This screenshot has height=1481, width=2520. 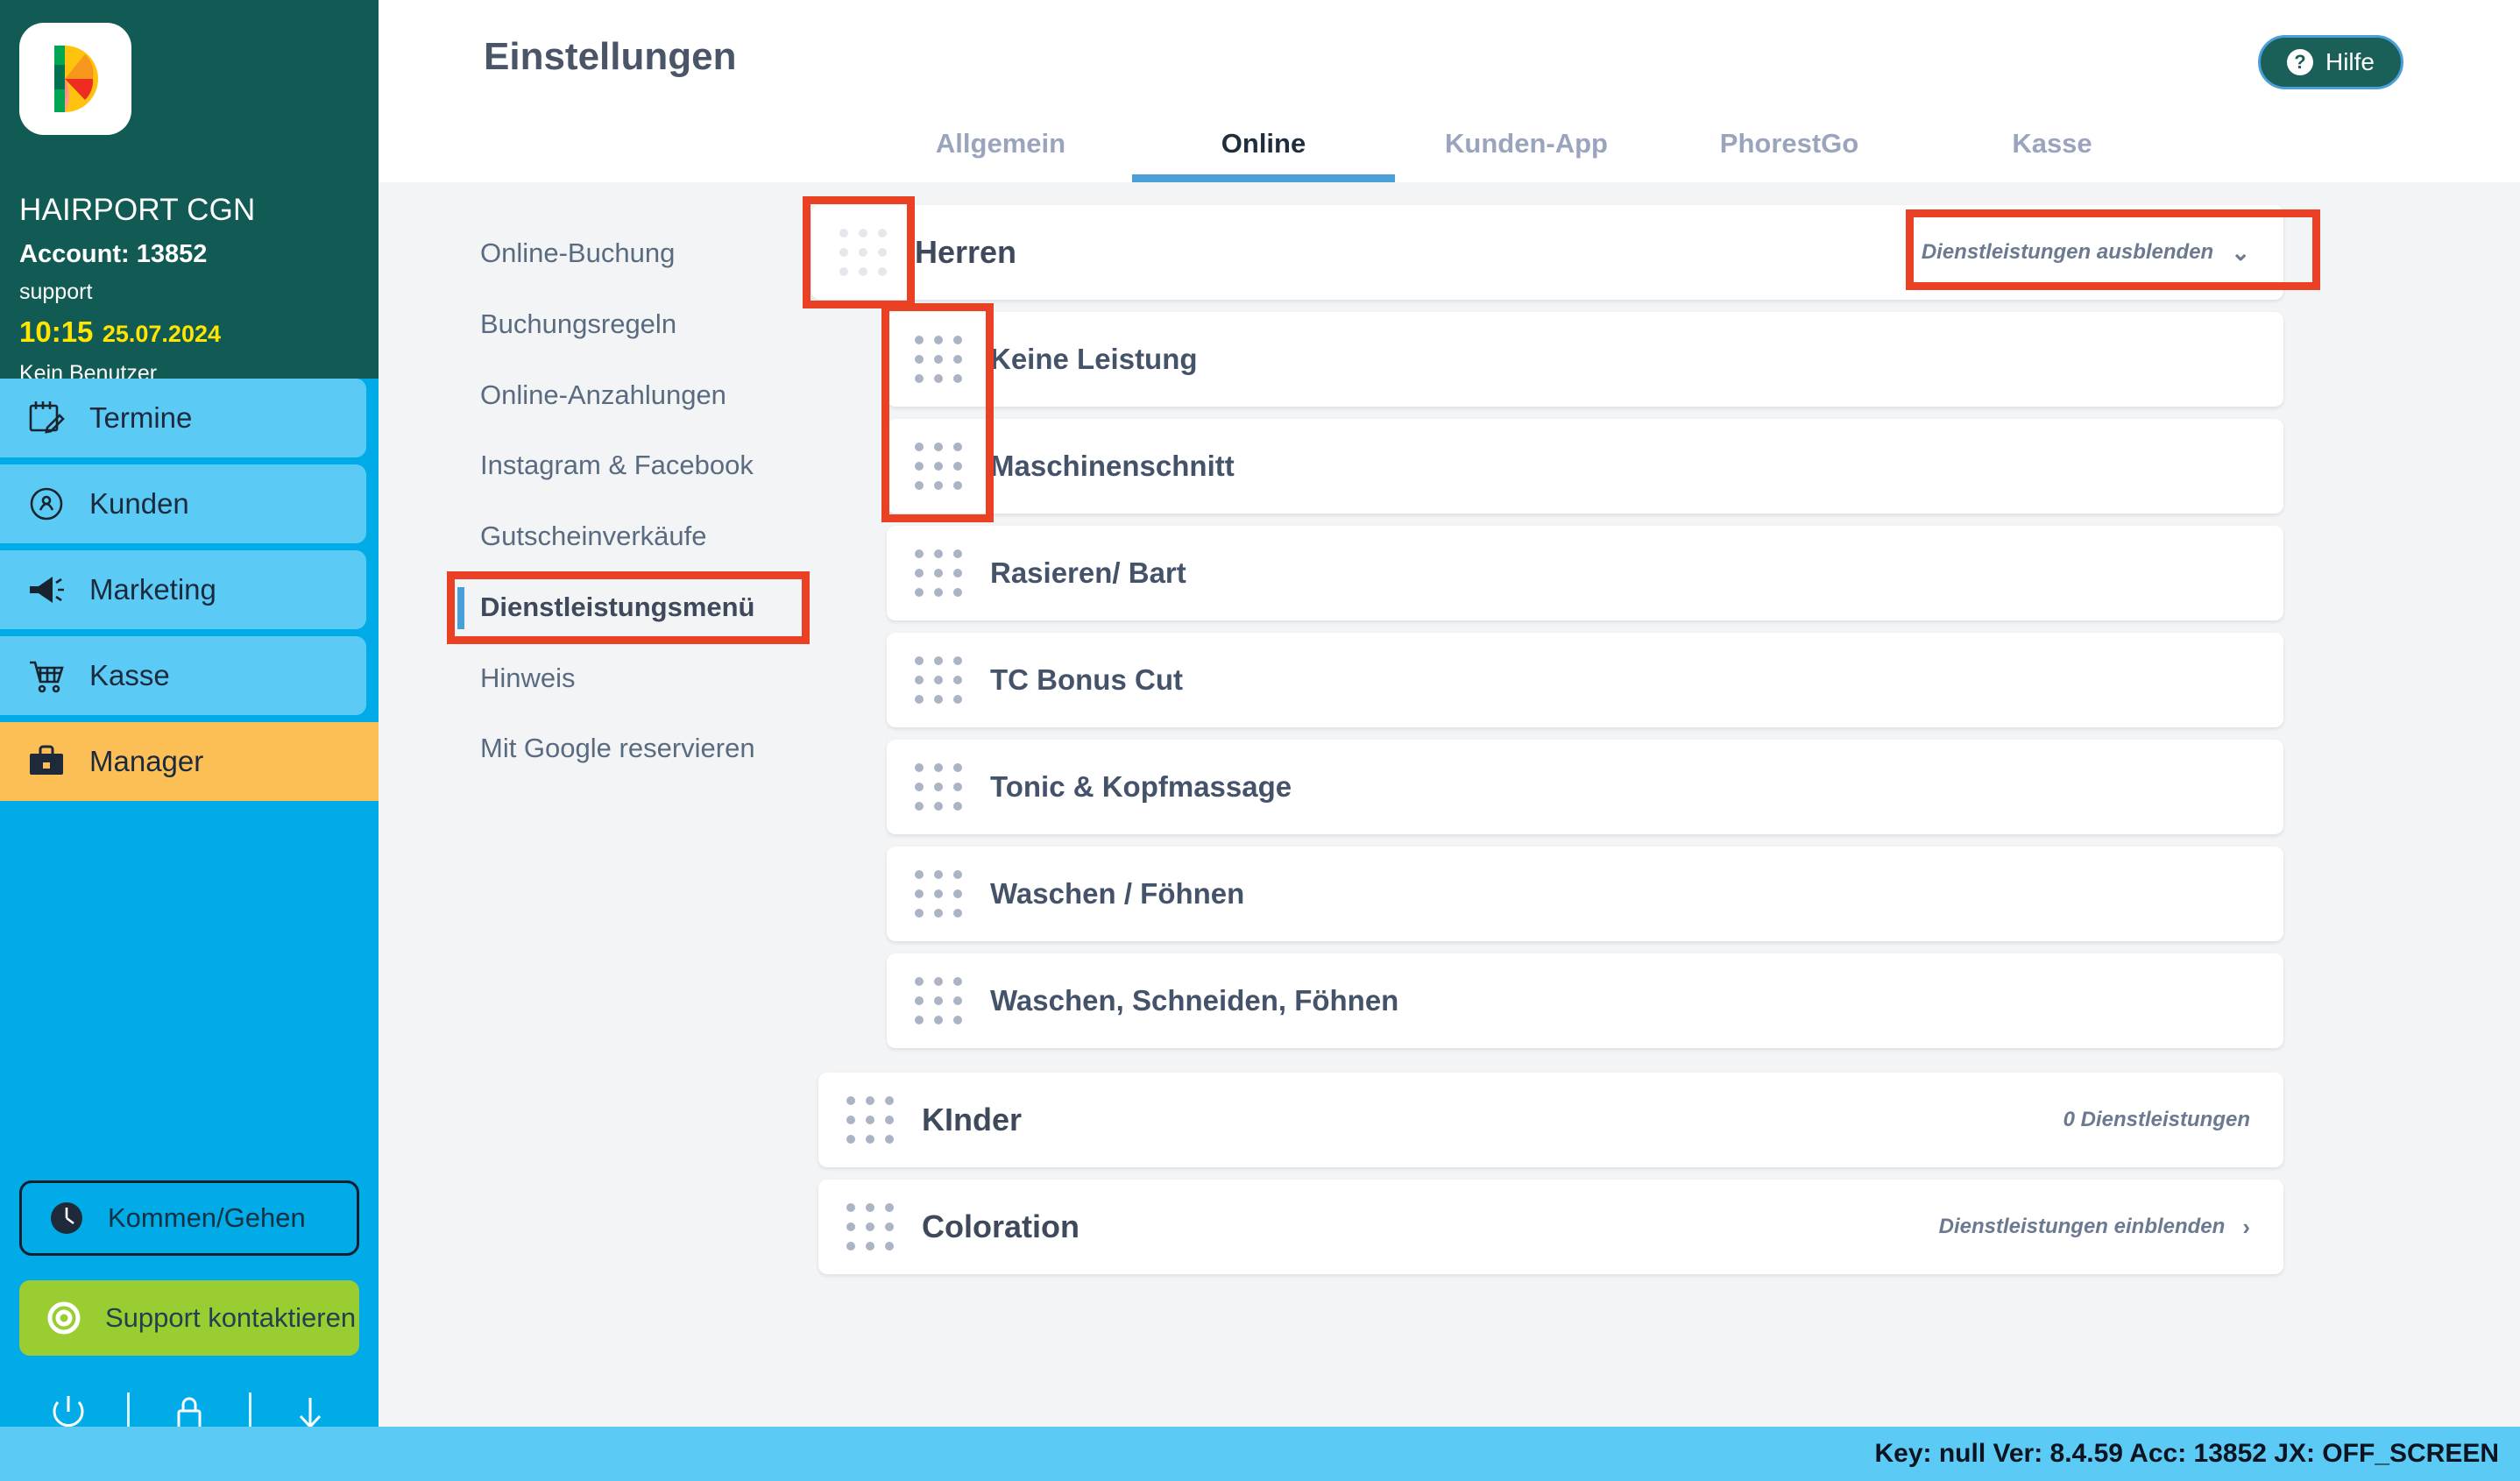 I want to click on question-mark-icon: ?, so click(x=2299, y=62).